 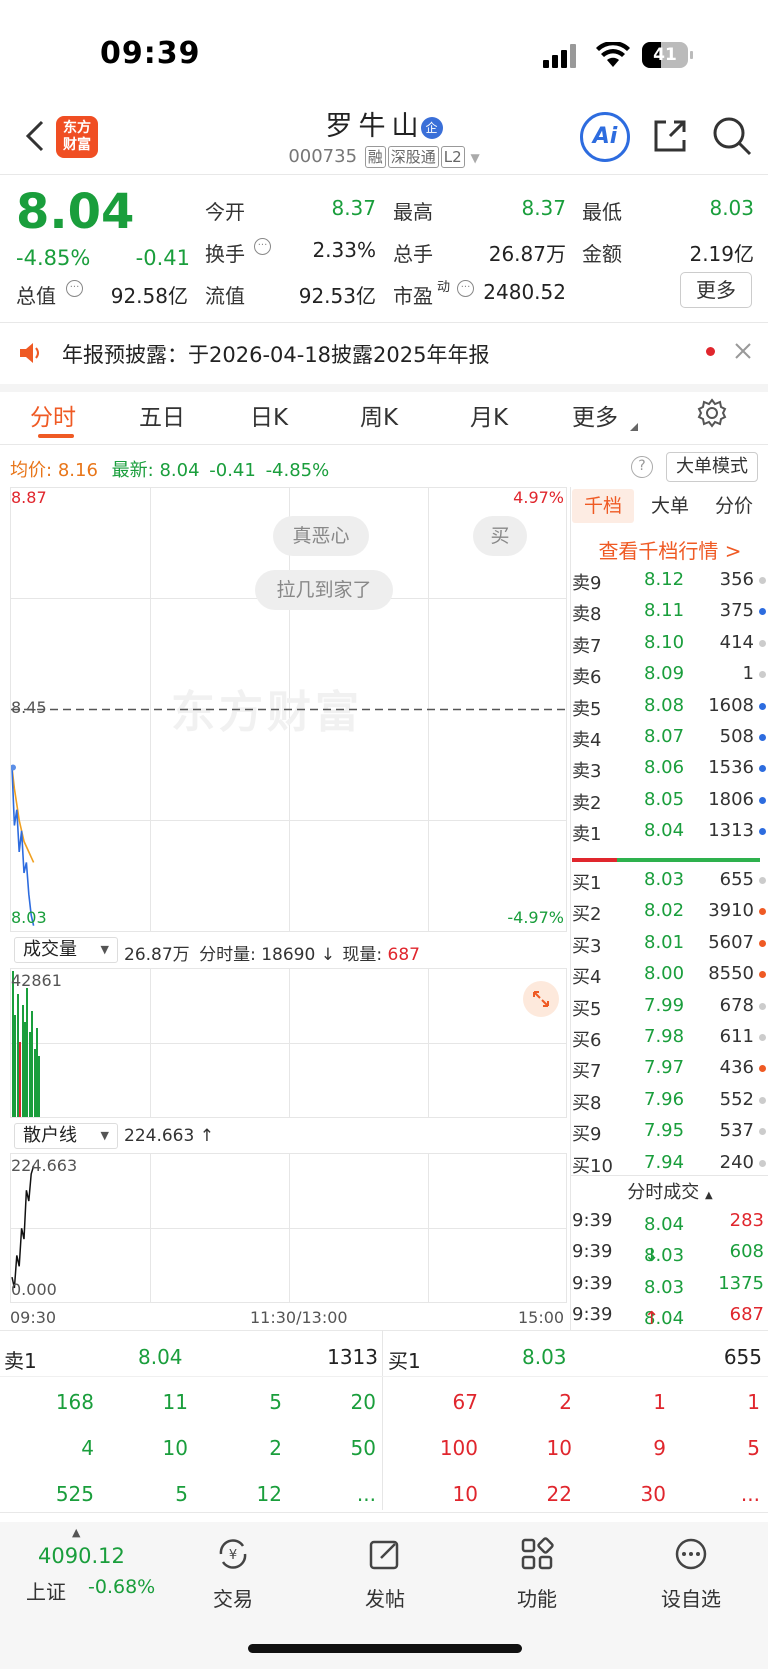 What do you see at coordinates (664, 611) in the screenshot?
I see `ask-price: 8.11` at bounding box center [664, 611].